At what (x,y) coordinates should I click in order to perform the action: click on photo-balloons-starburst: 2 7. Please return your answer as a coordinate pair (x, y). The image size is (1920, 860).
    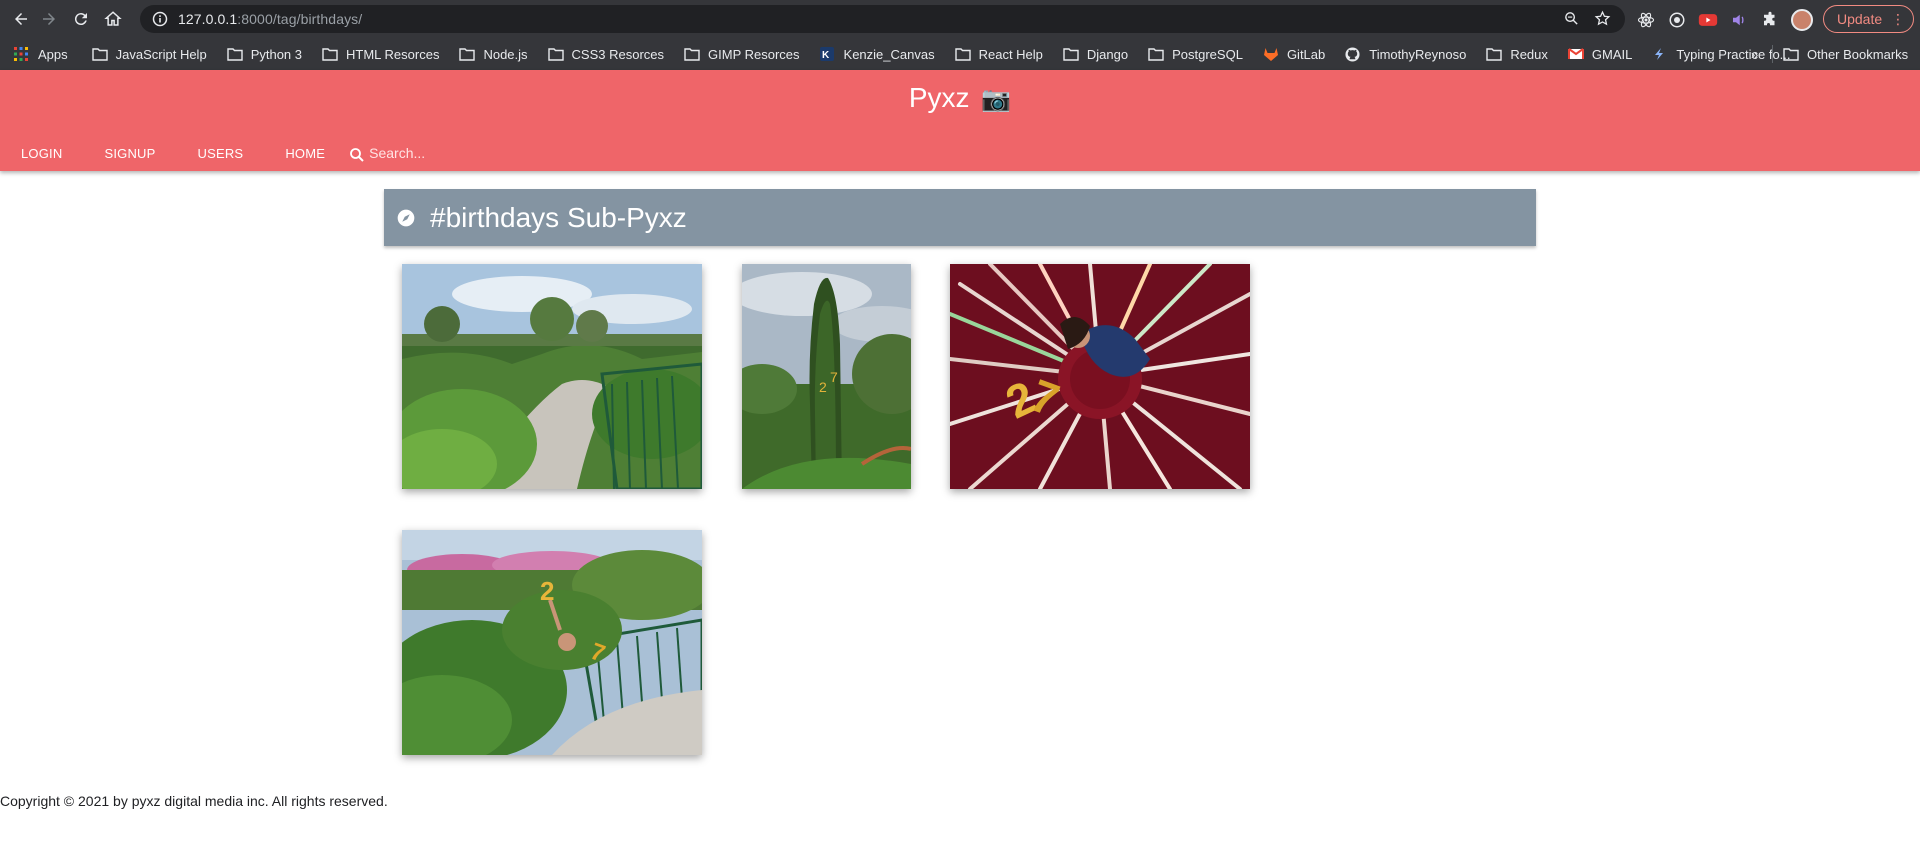
    Looking at the image, I should click on (1100, 376).